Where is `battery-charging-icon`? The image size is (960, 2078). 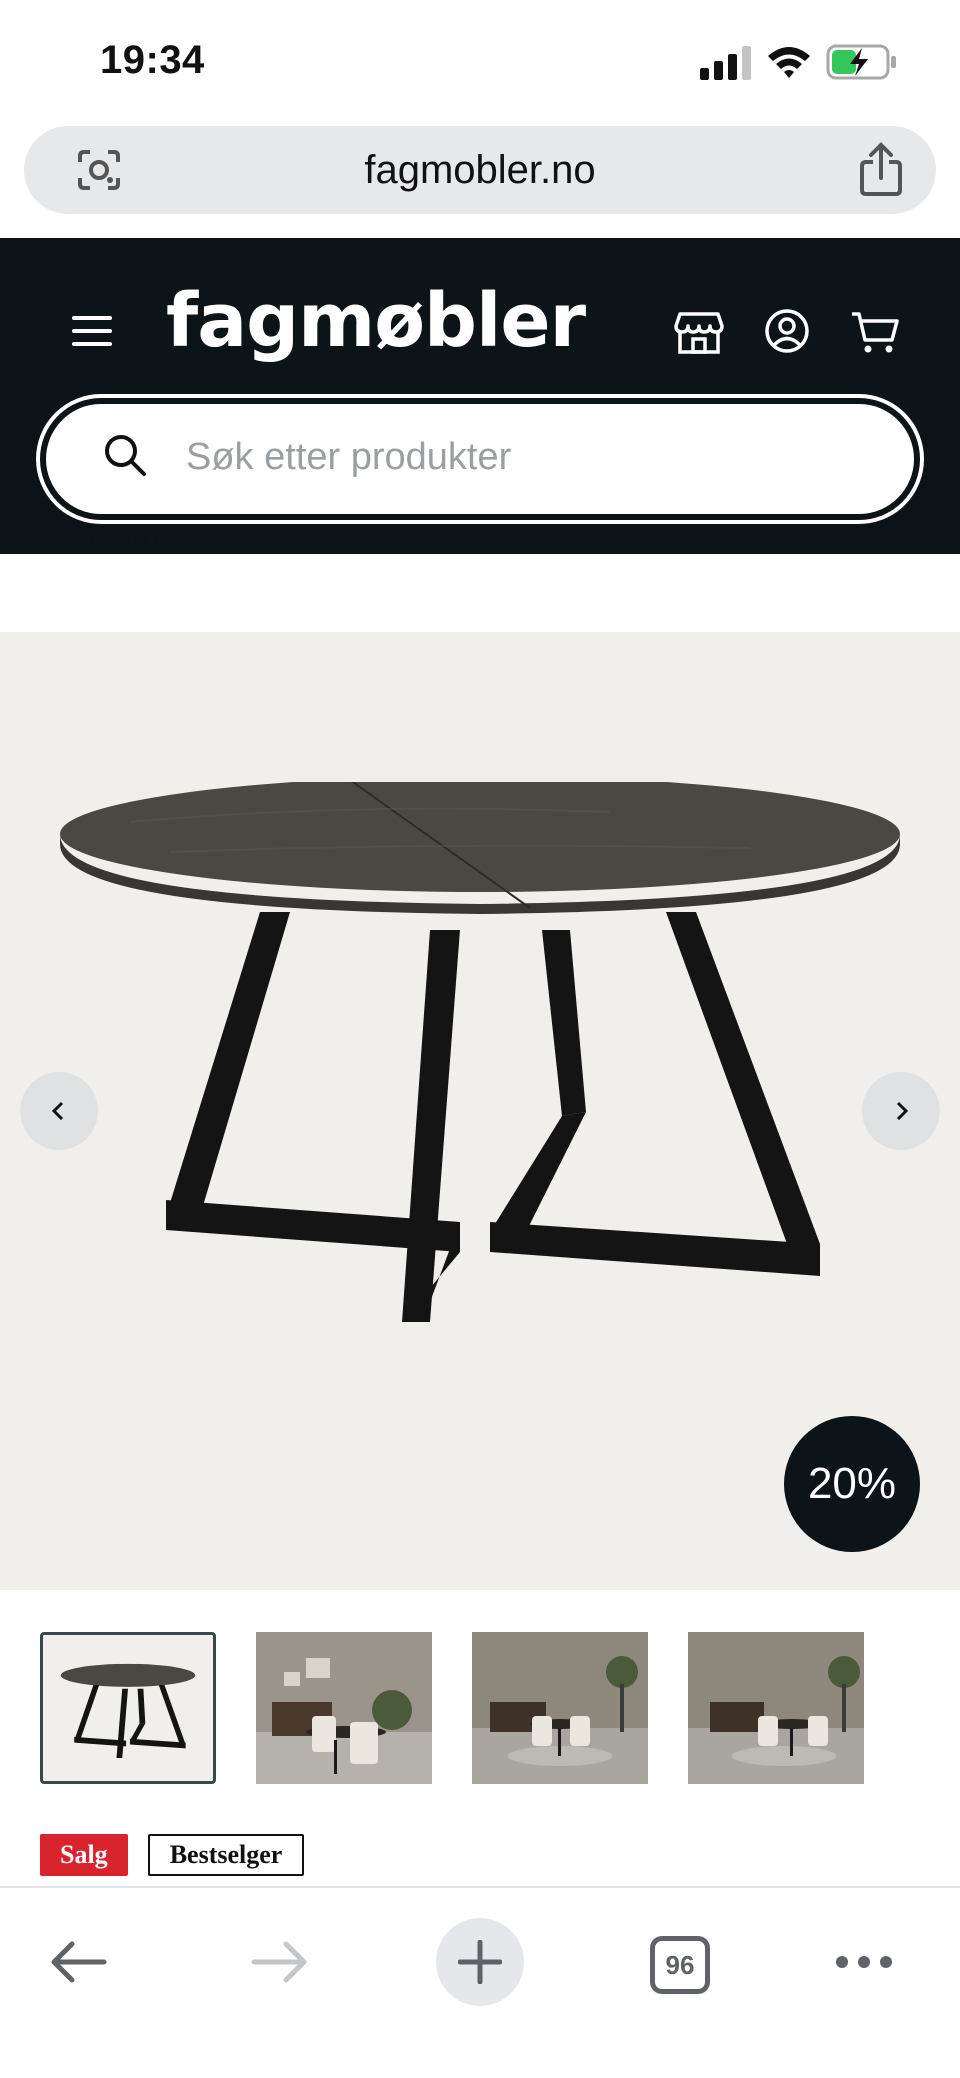 battery-charging-icon is located at coordinates (861, 62).